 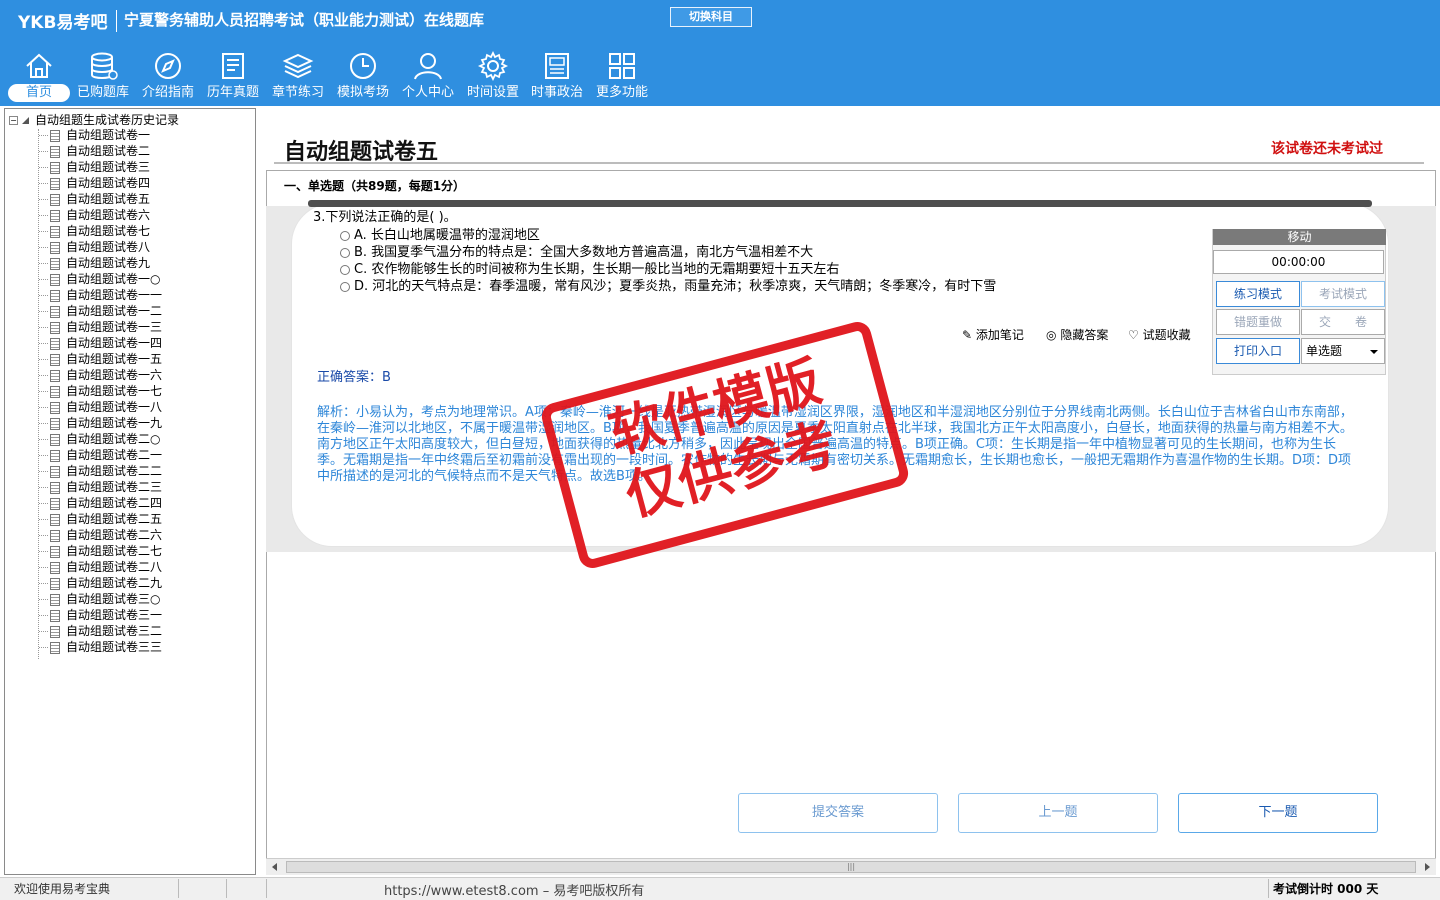 What do you see at coordinates (100, 311) in the screenshot?
I see `tree-item: 自动组题试卷一二` at bounding box center [100, 311].